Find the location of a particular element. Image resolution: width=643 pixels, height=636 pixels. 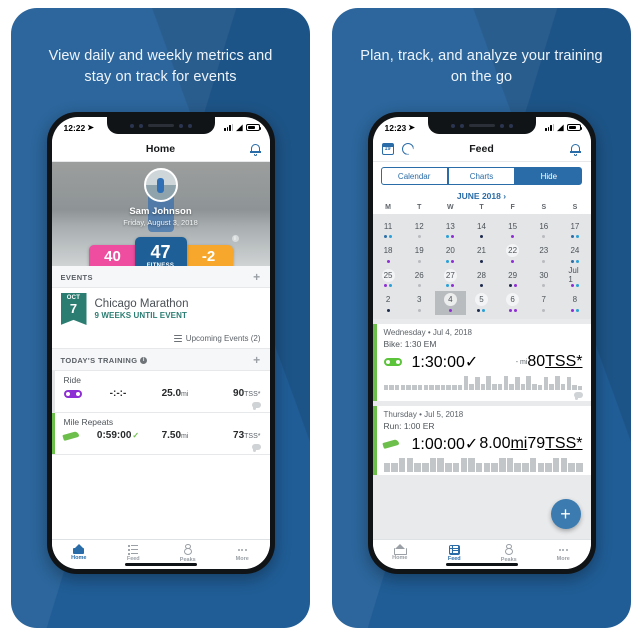

calendar-day-cell: 16 is located at coordinates (543, 229).